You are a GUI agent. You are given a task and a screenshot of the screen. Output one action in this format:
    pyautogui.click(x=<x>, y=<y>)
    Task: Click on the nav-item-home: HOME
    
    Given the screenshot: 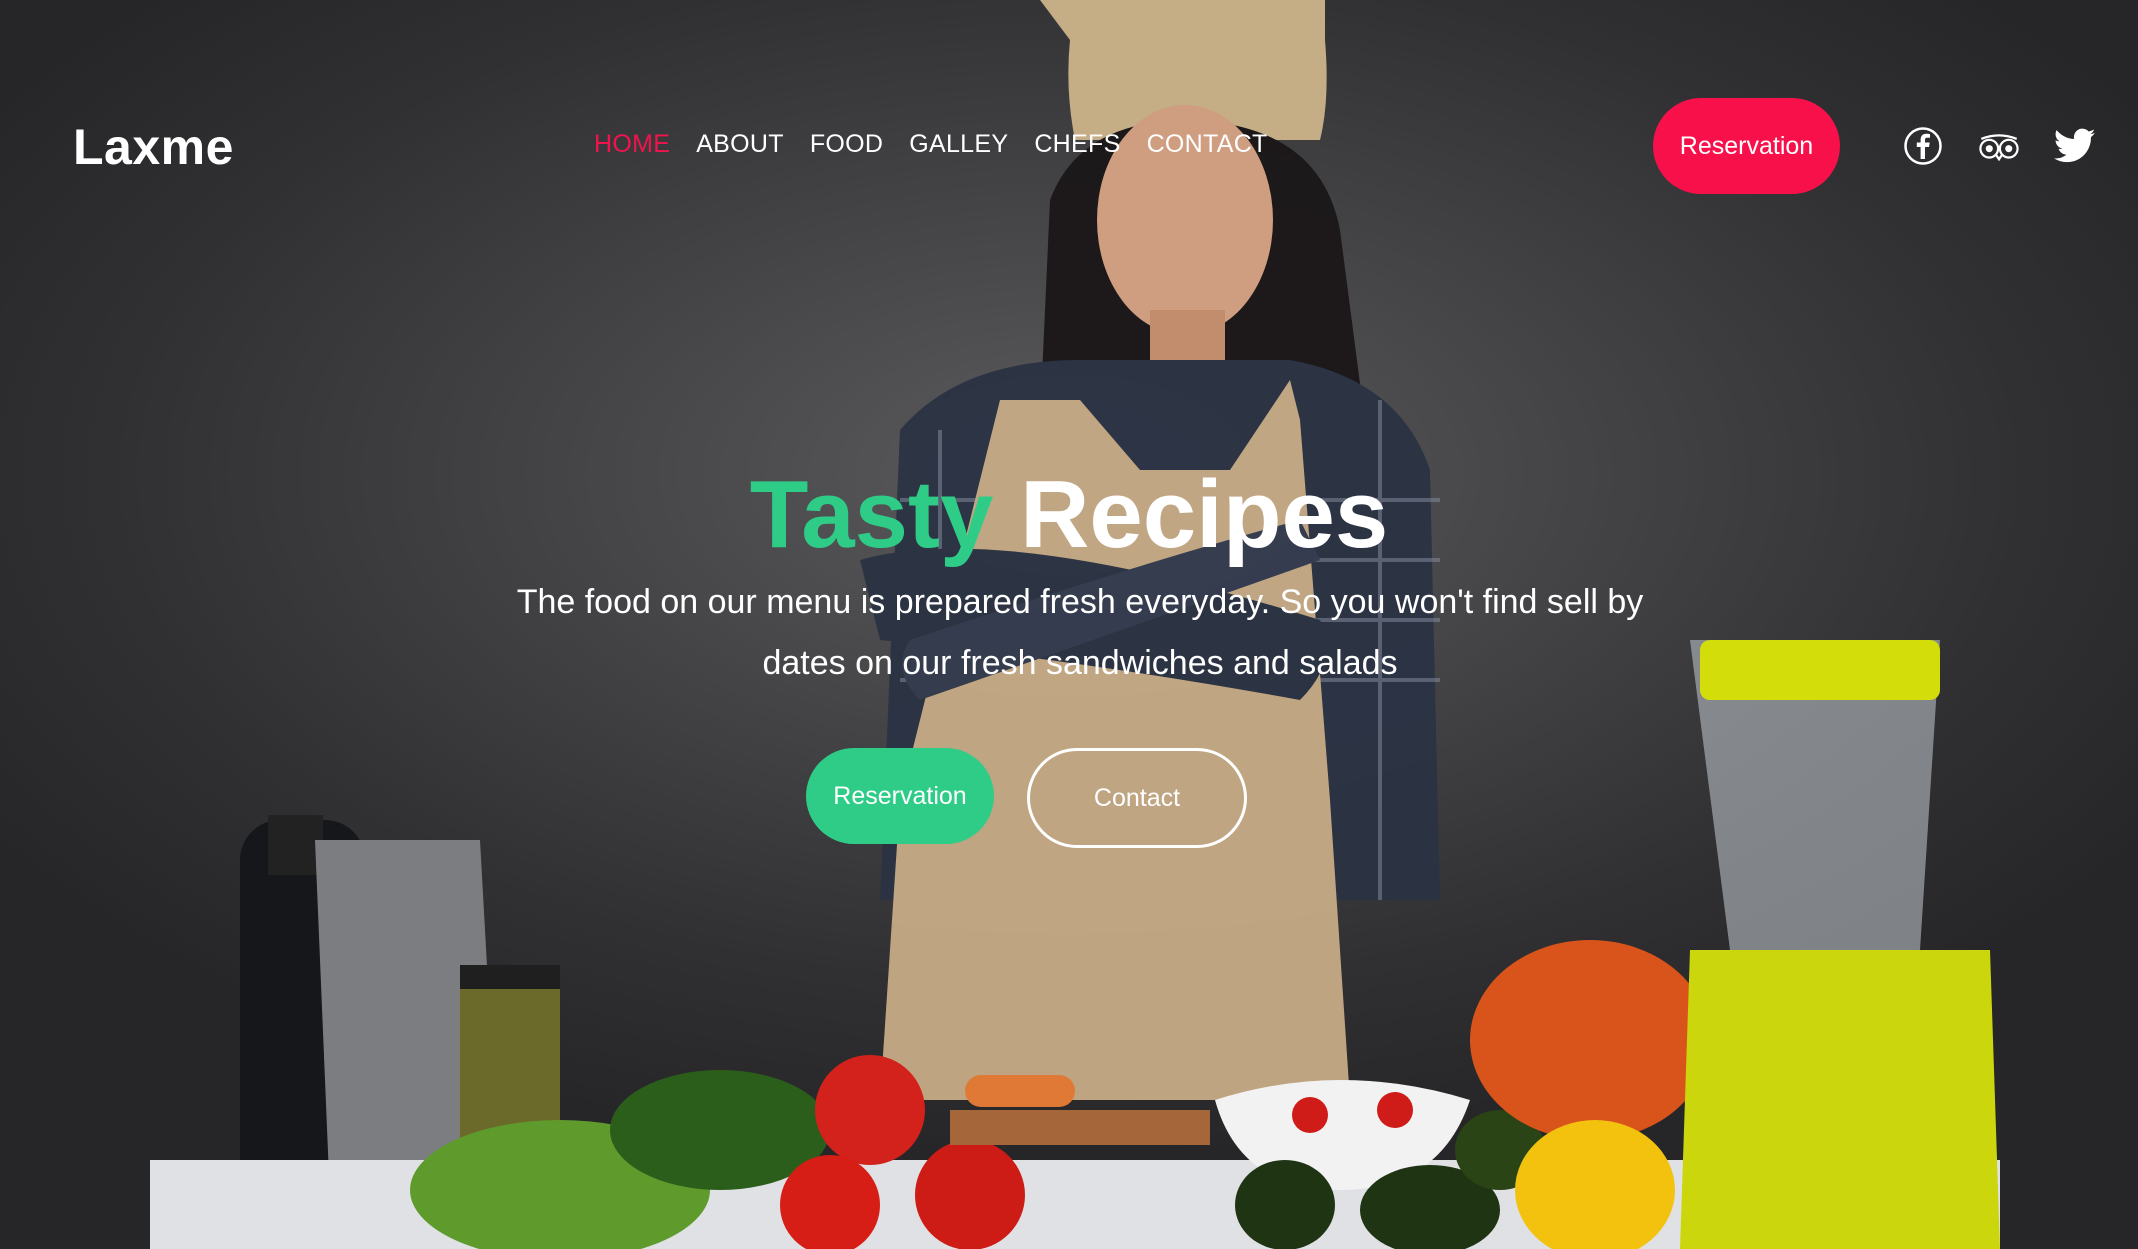 What is the action you would take?
    pyautogui.click(x=632, y=144)
    